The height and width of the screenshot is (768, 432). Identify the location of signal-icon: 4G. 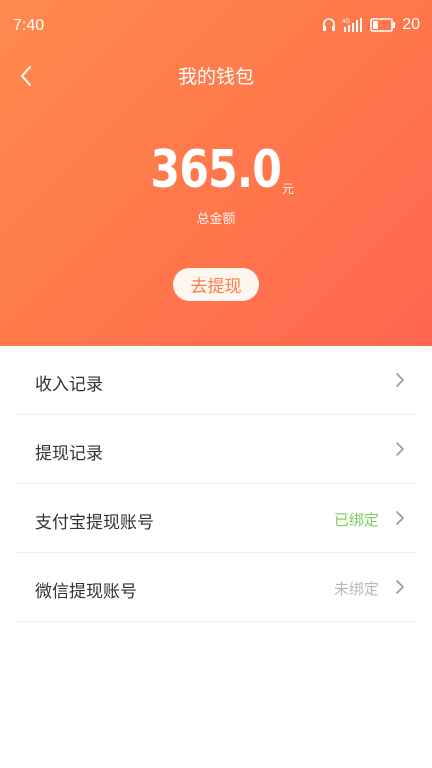
(352, 25).